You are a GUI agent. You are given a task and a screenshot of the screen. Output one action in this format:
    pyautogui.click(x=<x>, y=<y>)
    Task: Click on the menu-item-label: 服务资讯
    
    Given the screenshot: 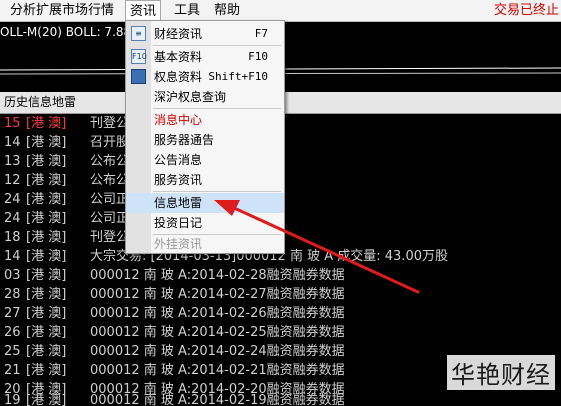 What is the action you would take?
    pyautogui.click(x=178, y=180)
    